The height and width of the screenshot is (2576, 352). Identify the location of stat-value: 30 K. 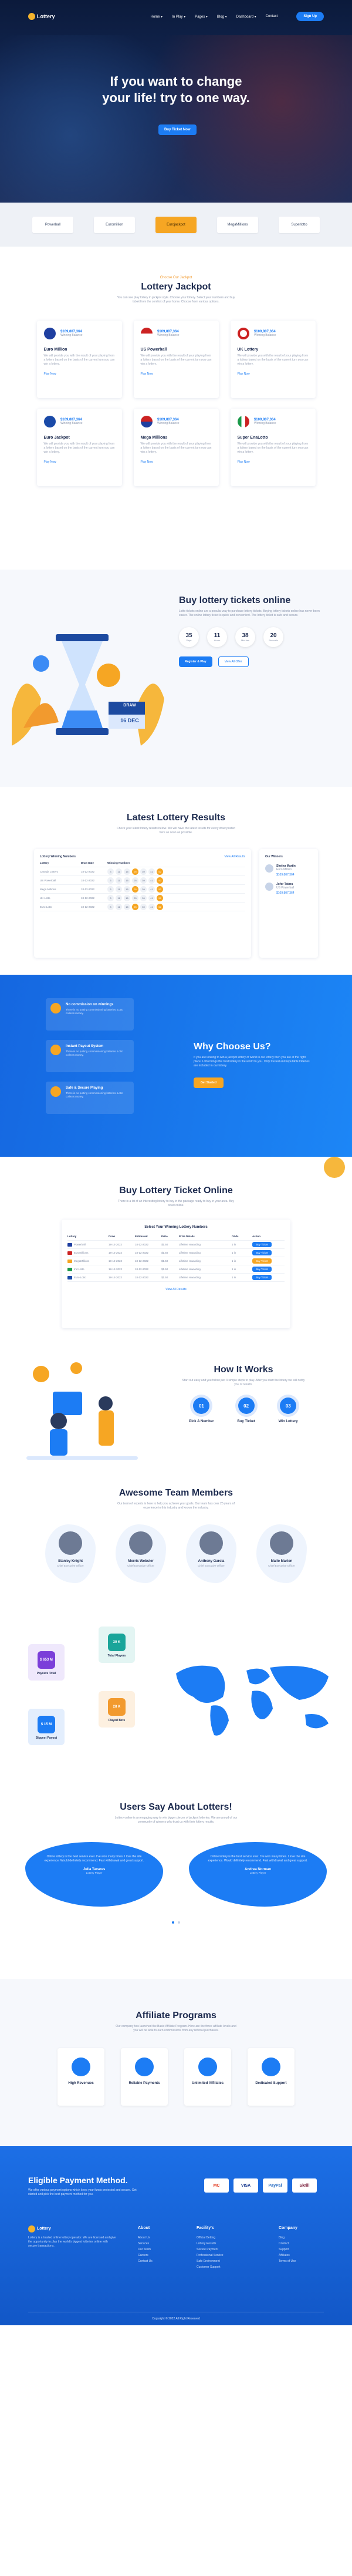
(117, 1642).